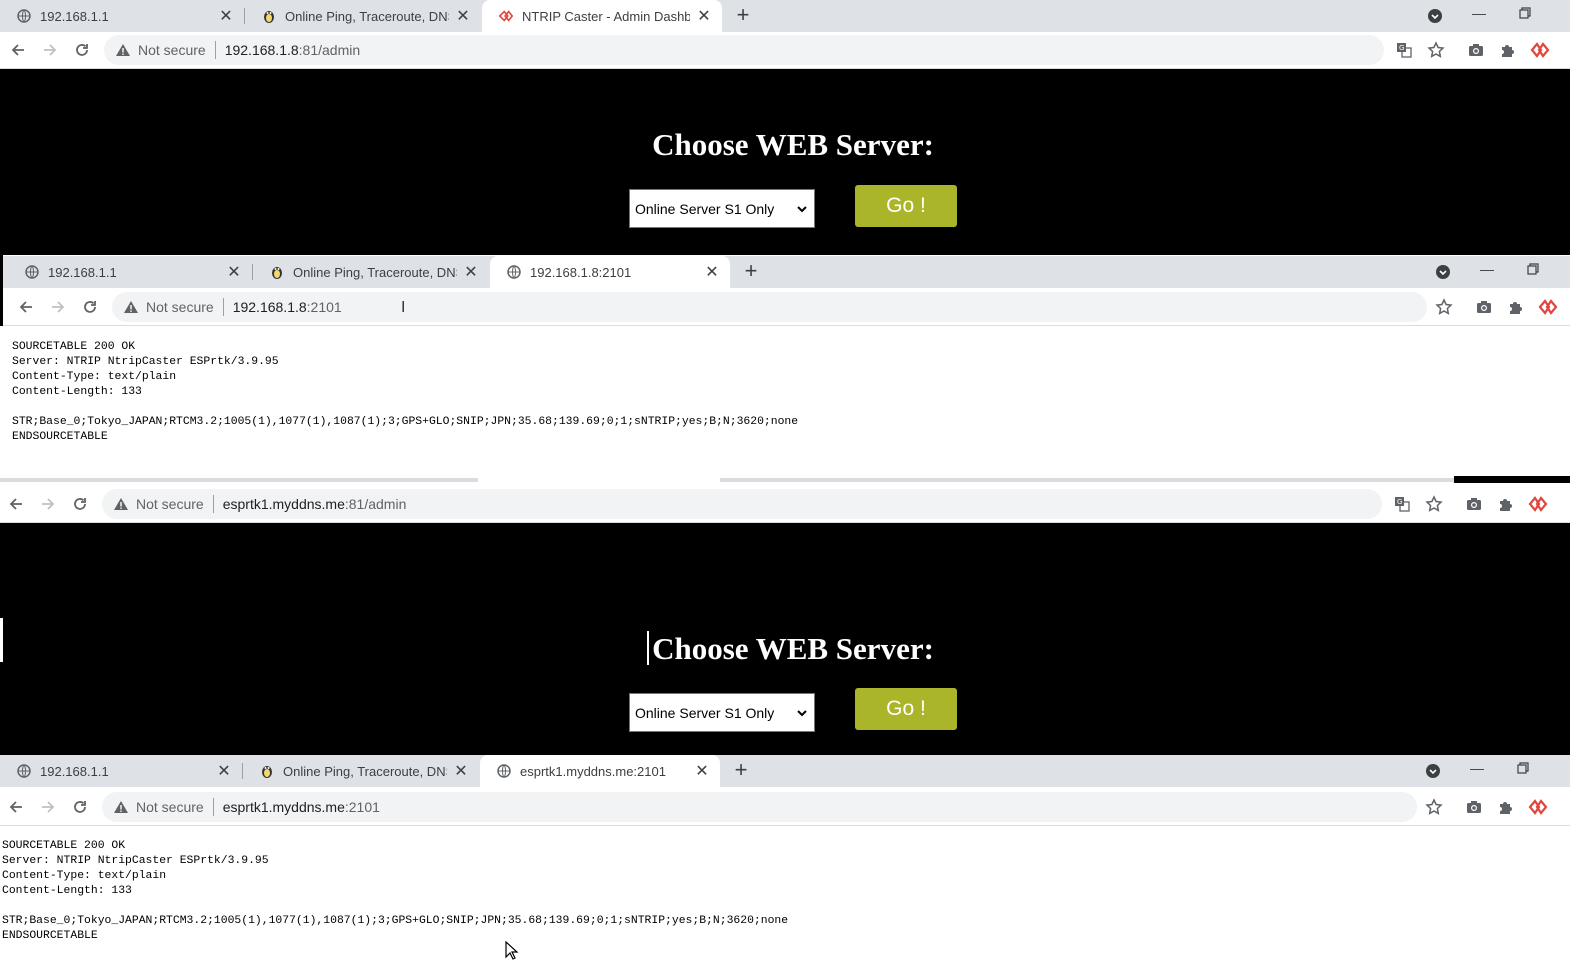 This screenshot has width=1570, height=976. What do you see at coordinates (793, 144) in the screenshot?
I see `page-heading: Choose WEB Server:` at bounding box center [793, 144].